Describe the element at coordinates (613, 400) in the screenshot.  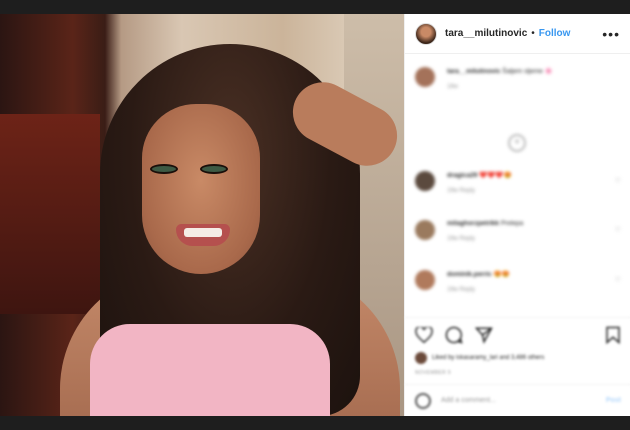
I see `post-comment-button: Post` at that location.